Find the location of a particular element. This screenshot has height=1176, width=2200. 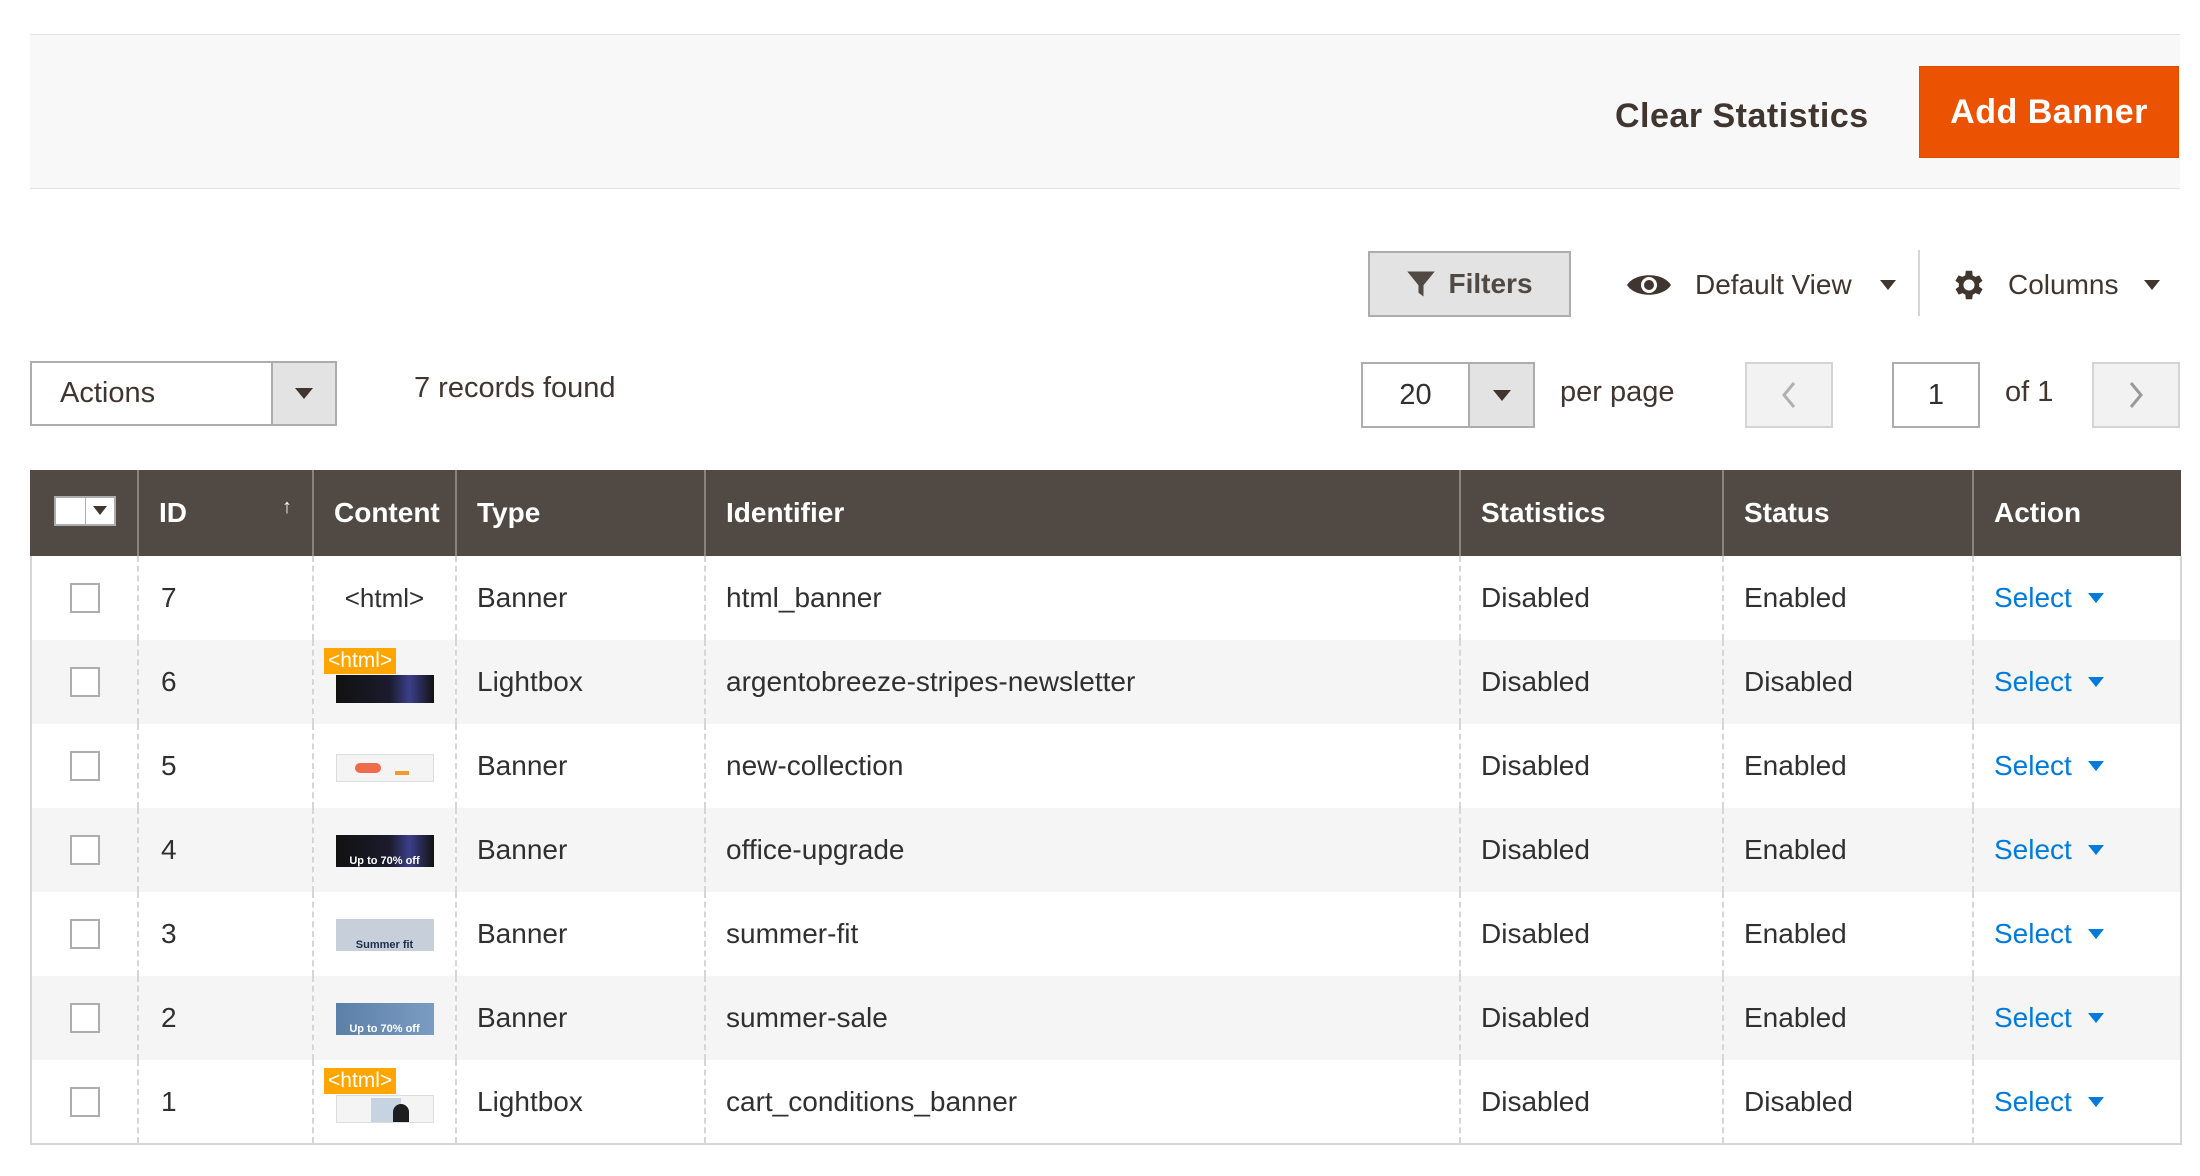

records-found: 7 records found is located at coordinates (515, 388).